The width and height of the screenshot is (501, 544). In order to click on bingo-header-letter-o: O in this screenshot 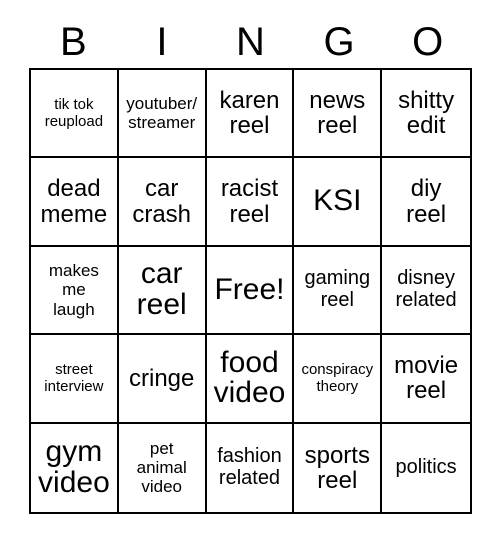, I will do `click(428, 42)`.